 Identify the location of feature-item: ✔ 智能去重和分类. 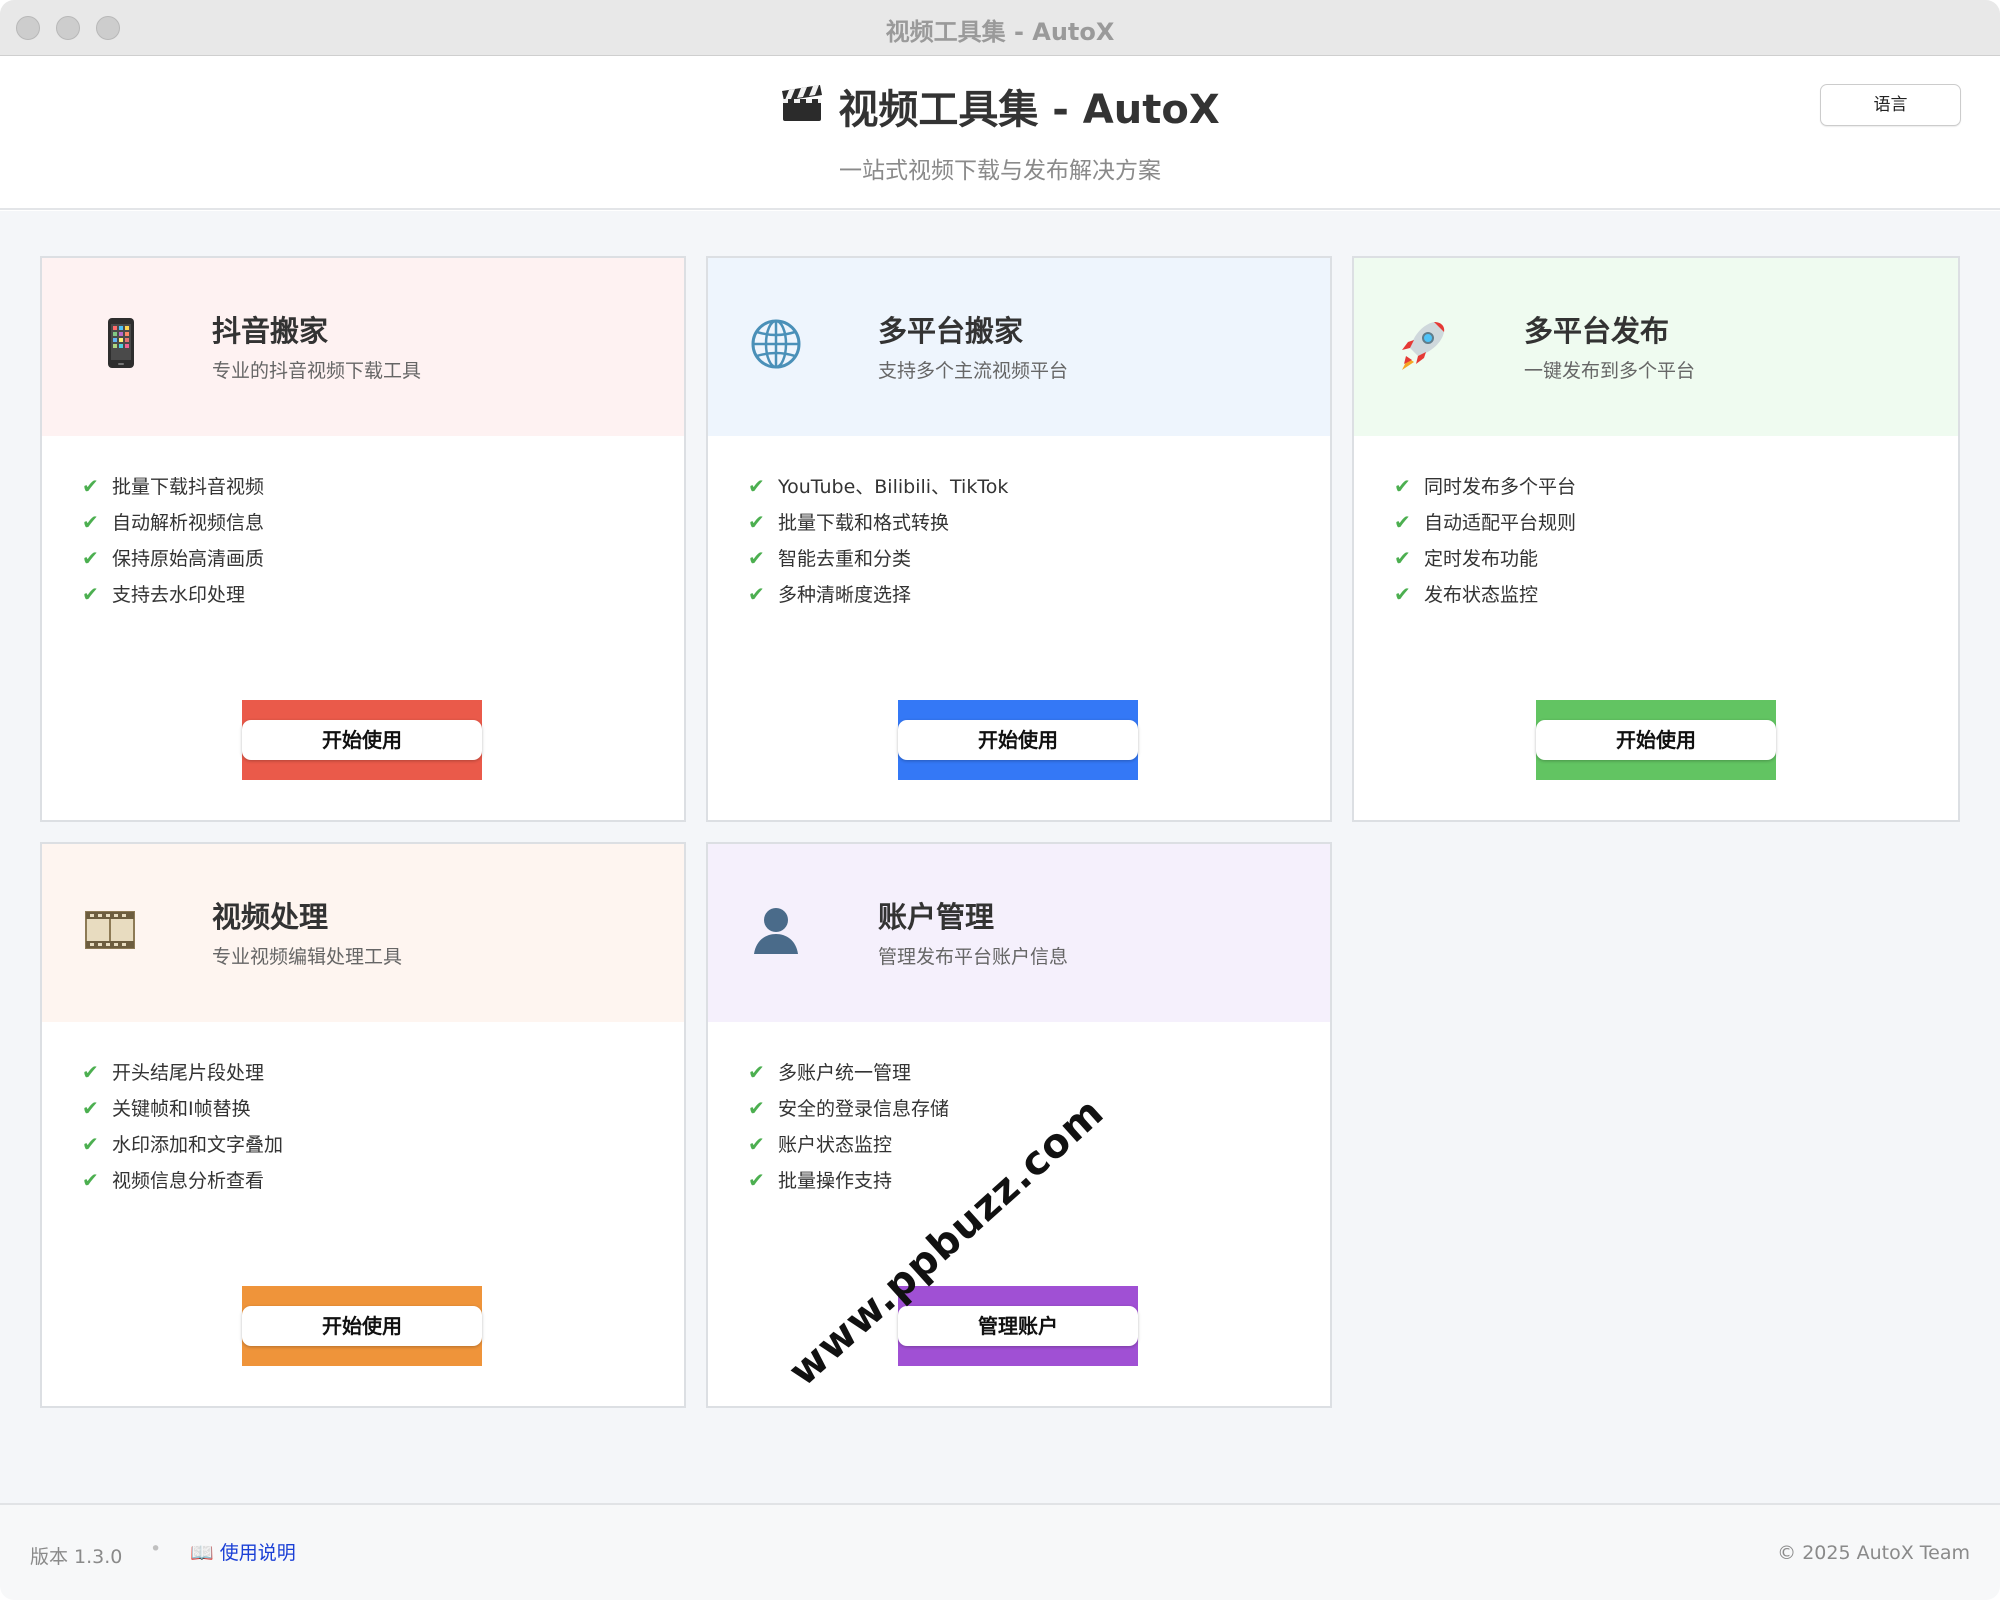
(878, 558).